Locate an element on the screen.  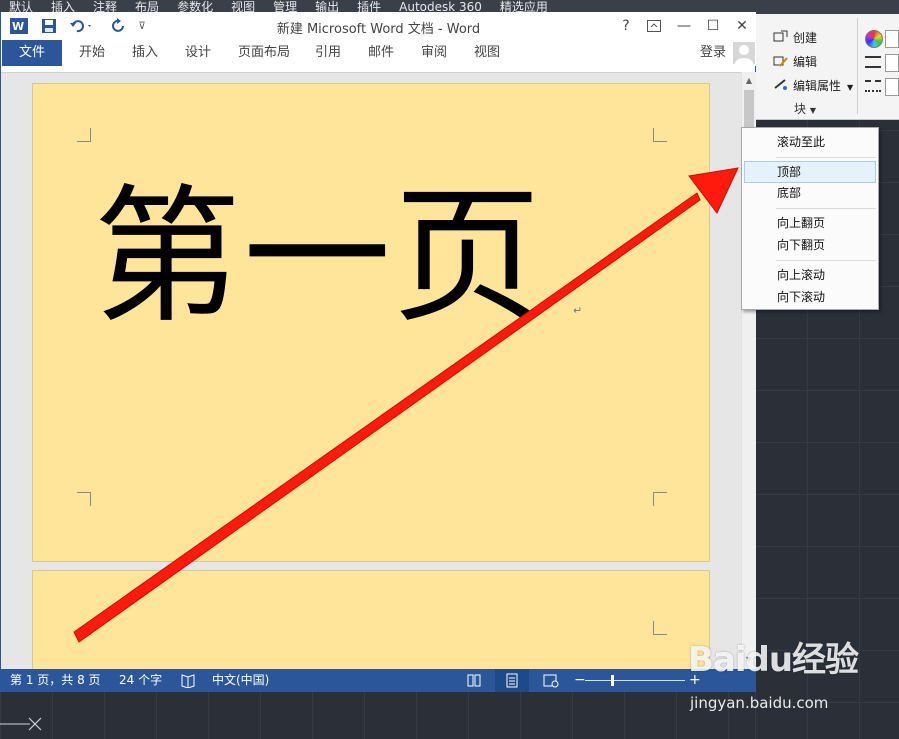
block-edit-attr-label: 编辑属性 is located at coordinates (817, 86).